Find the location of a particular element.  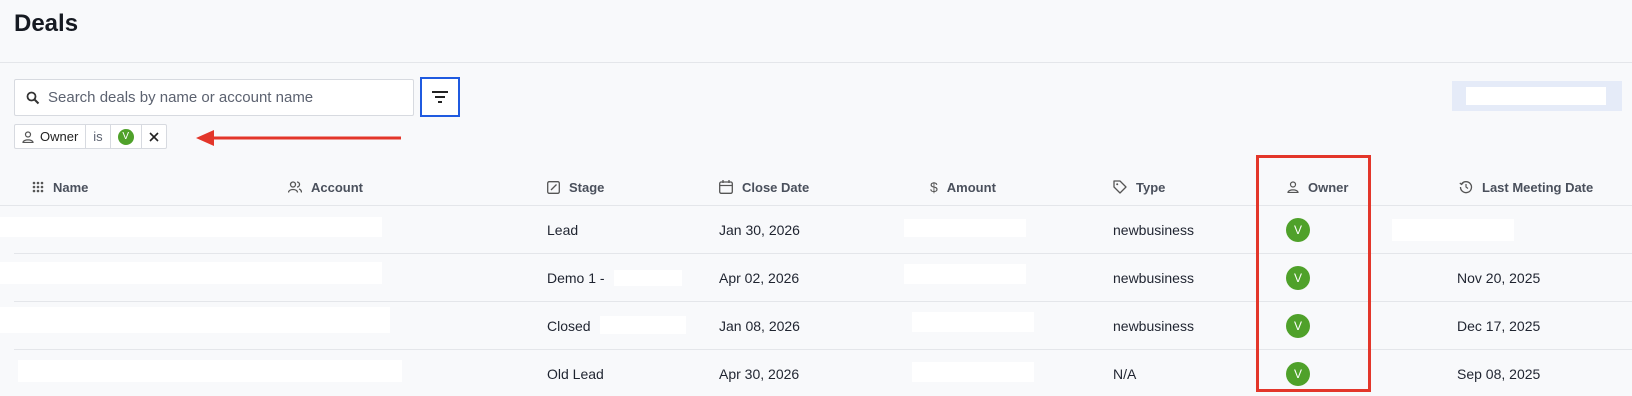

close-date-cell: Jan 30, 2026 is located at coordinates (759, 230).